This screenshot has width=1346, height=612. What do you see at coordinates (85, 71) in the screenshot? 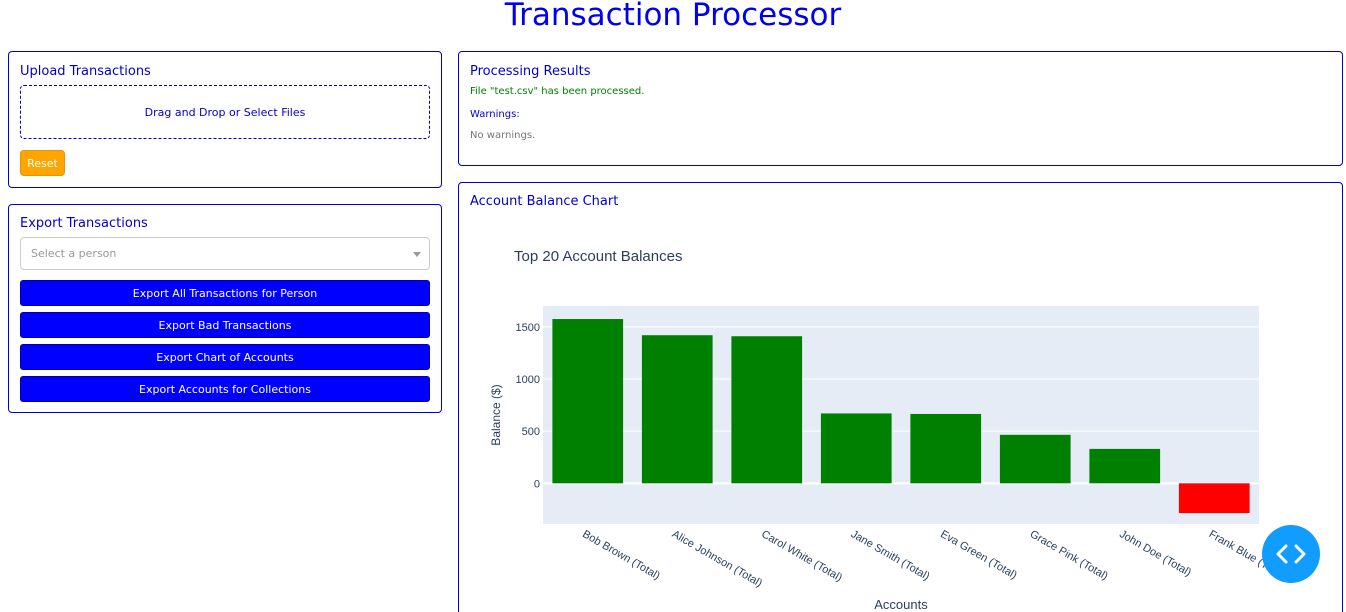
I see `upload-panel-title: Upload Transactions` at bounding box center [85, 71].